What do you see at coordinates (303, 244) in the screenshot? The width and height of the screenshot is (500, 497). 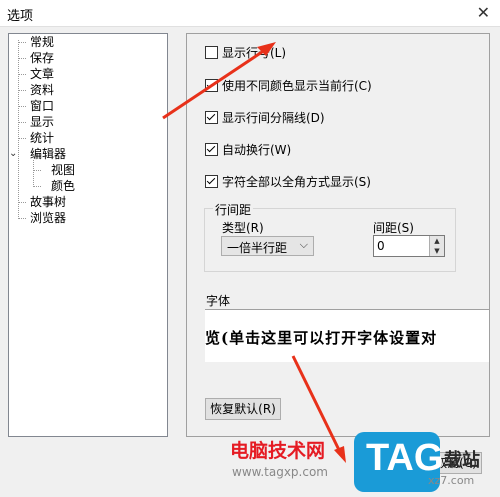 I see `chevron-down-icon: ⌵` at bounding box center [303, 244].